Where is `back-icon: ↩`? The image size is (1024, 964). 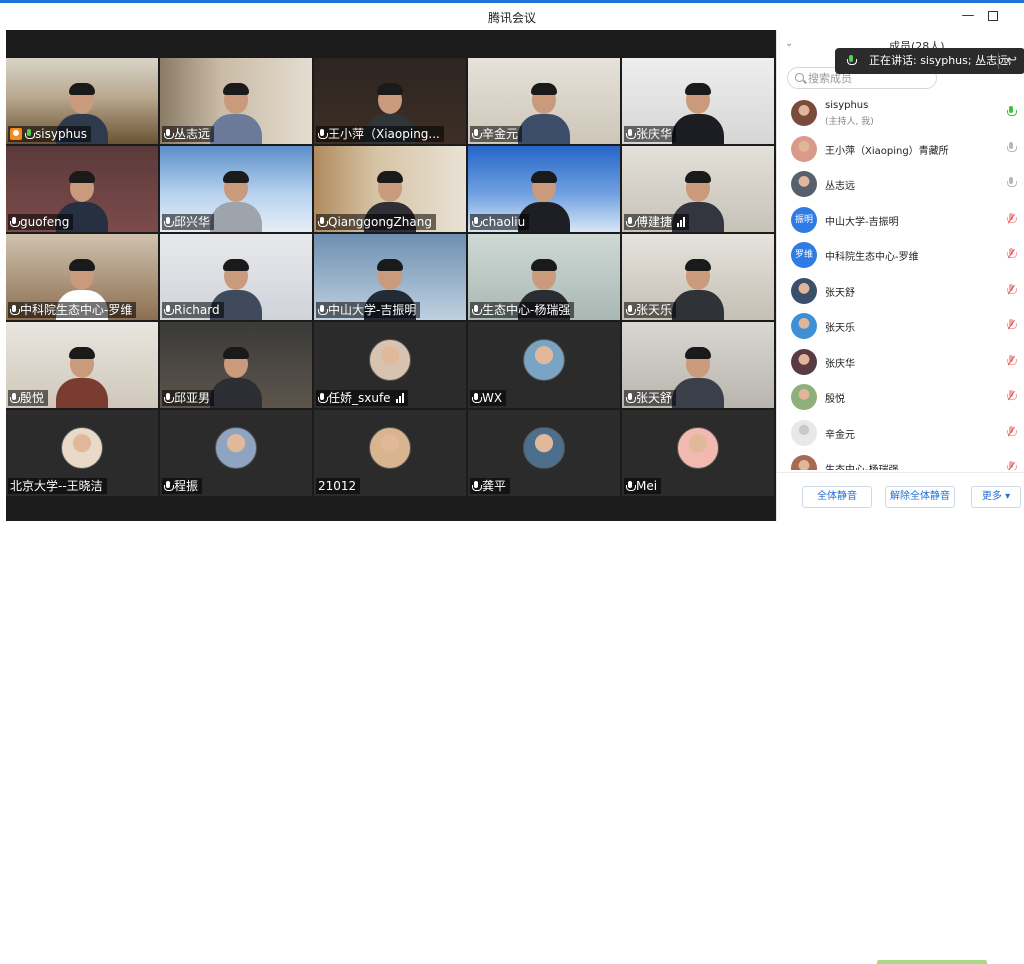 back-icon: ↩ is located at coordinates (1011, 61).